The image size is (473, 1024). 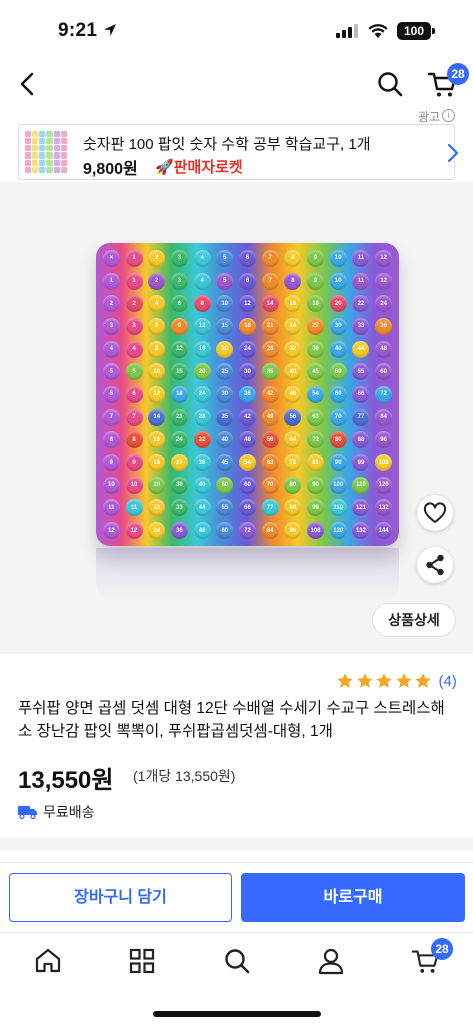 What do you see at coordinates (448, 115) in the screenshot?
I see `info-icon: i` at bounding box center [448, 115].